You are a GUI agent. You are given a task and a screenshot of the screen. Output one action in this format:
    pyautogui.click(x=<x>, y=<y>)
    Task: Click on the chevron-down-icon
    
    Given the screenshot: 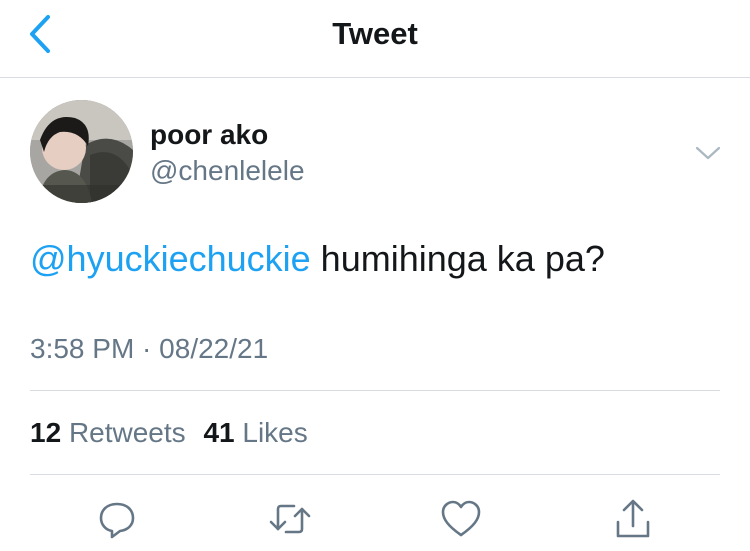 What is the action you would take?
    pyautogui.click(x=708, y=153)
    